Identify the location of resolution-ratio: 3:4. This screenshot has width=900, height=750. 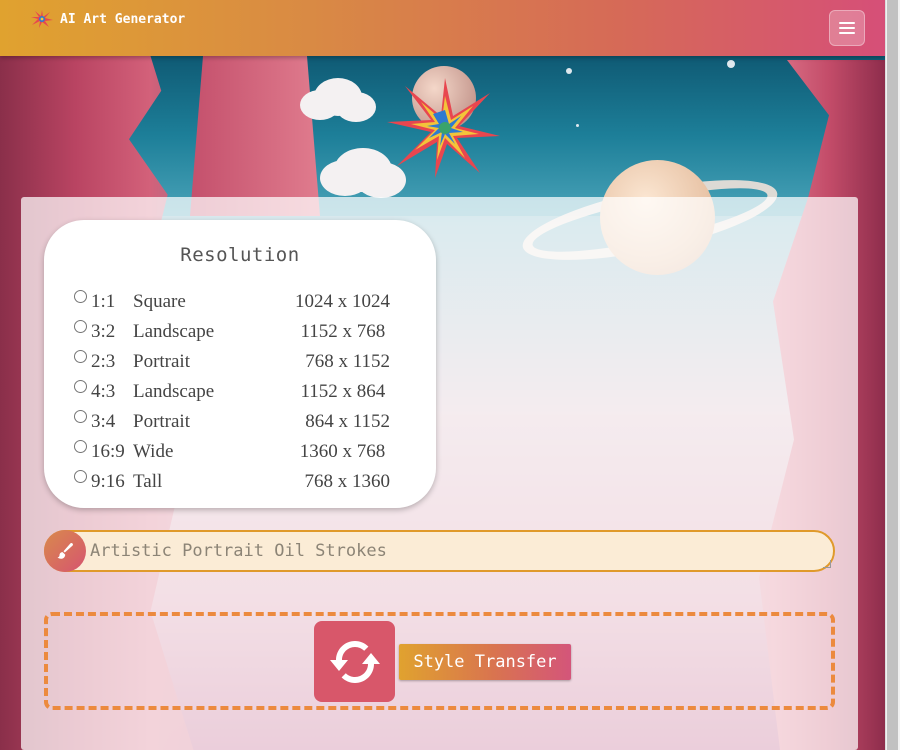
(103, 421).